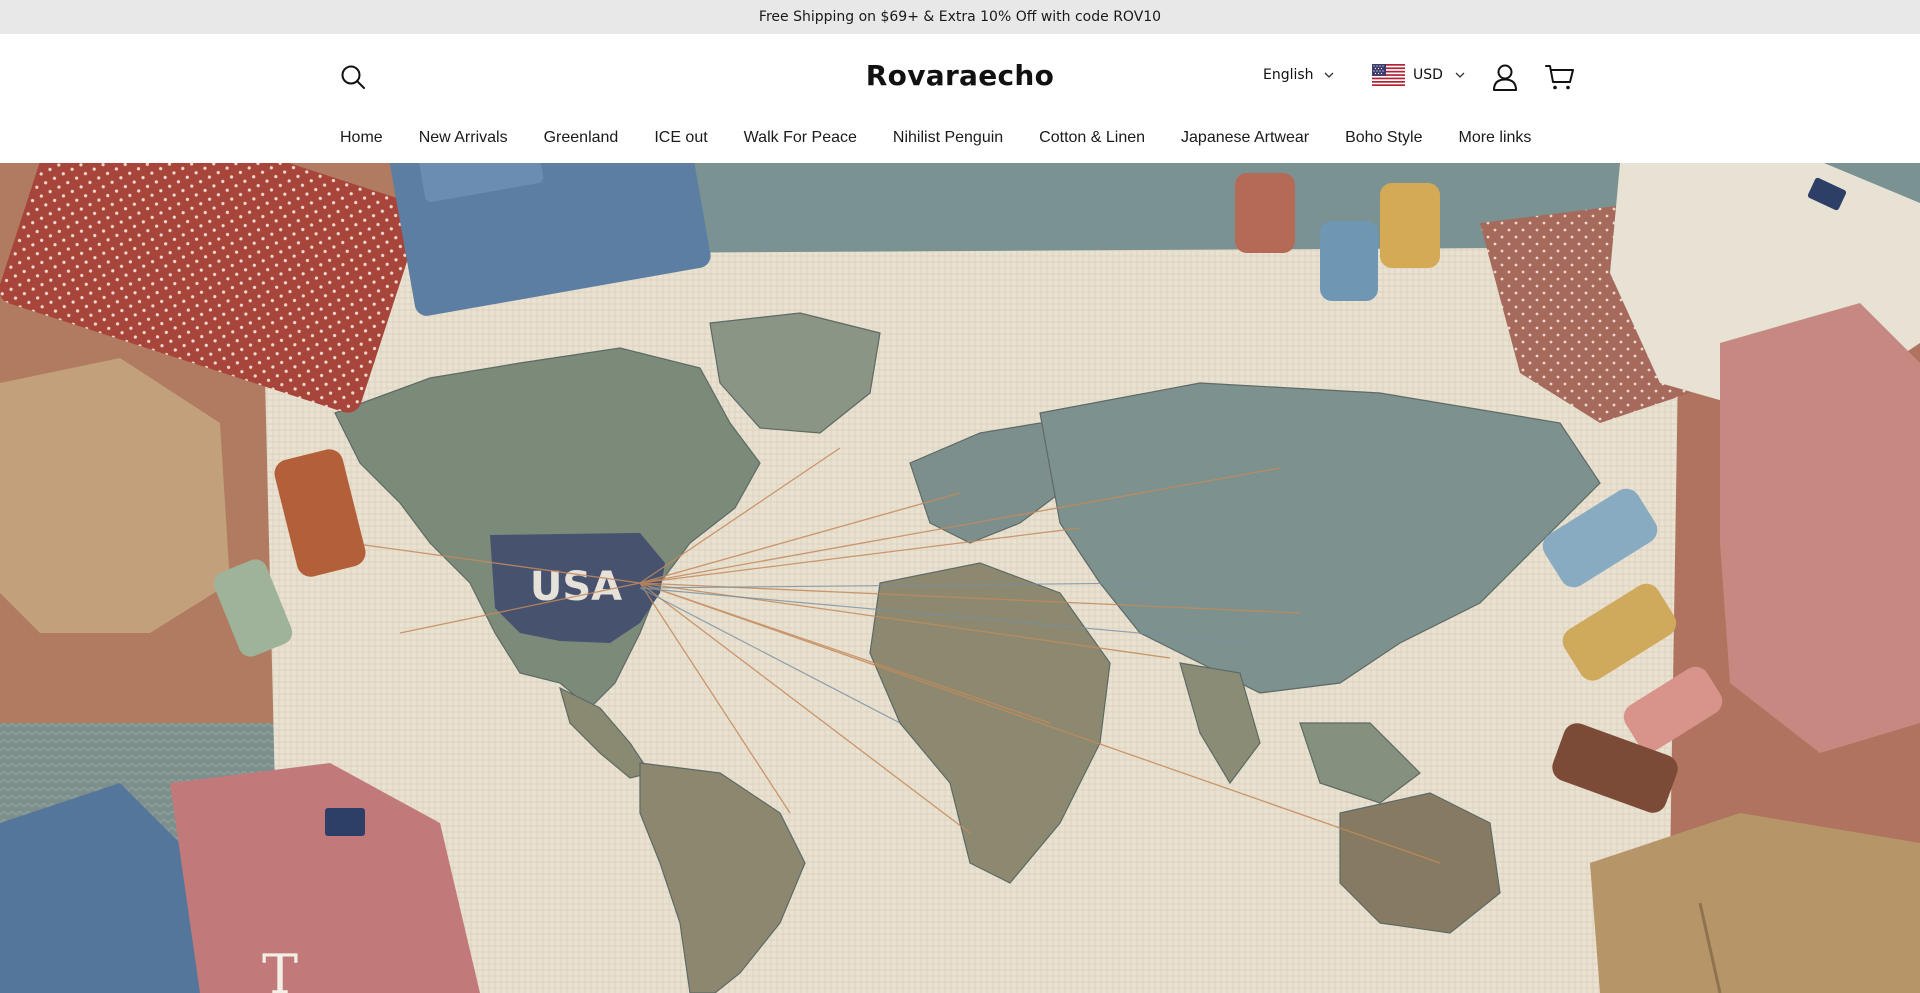  I want to click on language-label: English, so click(1288, 75).